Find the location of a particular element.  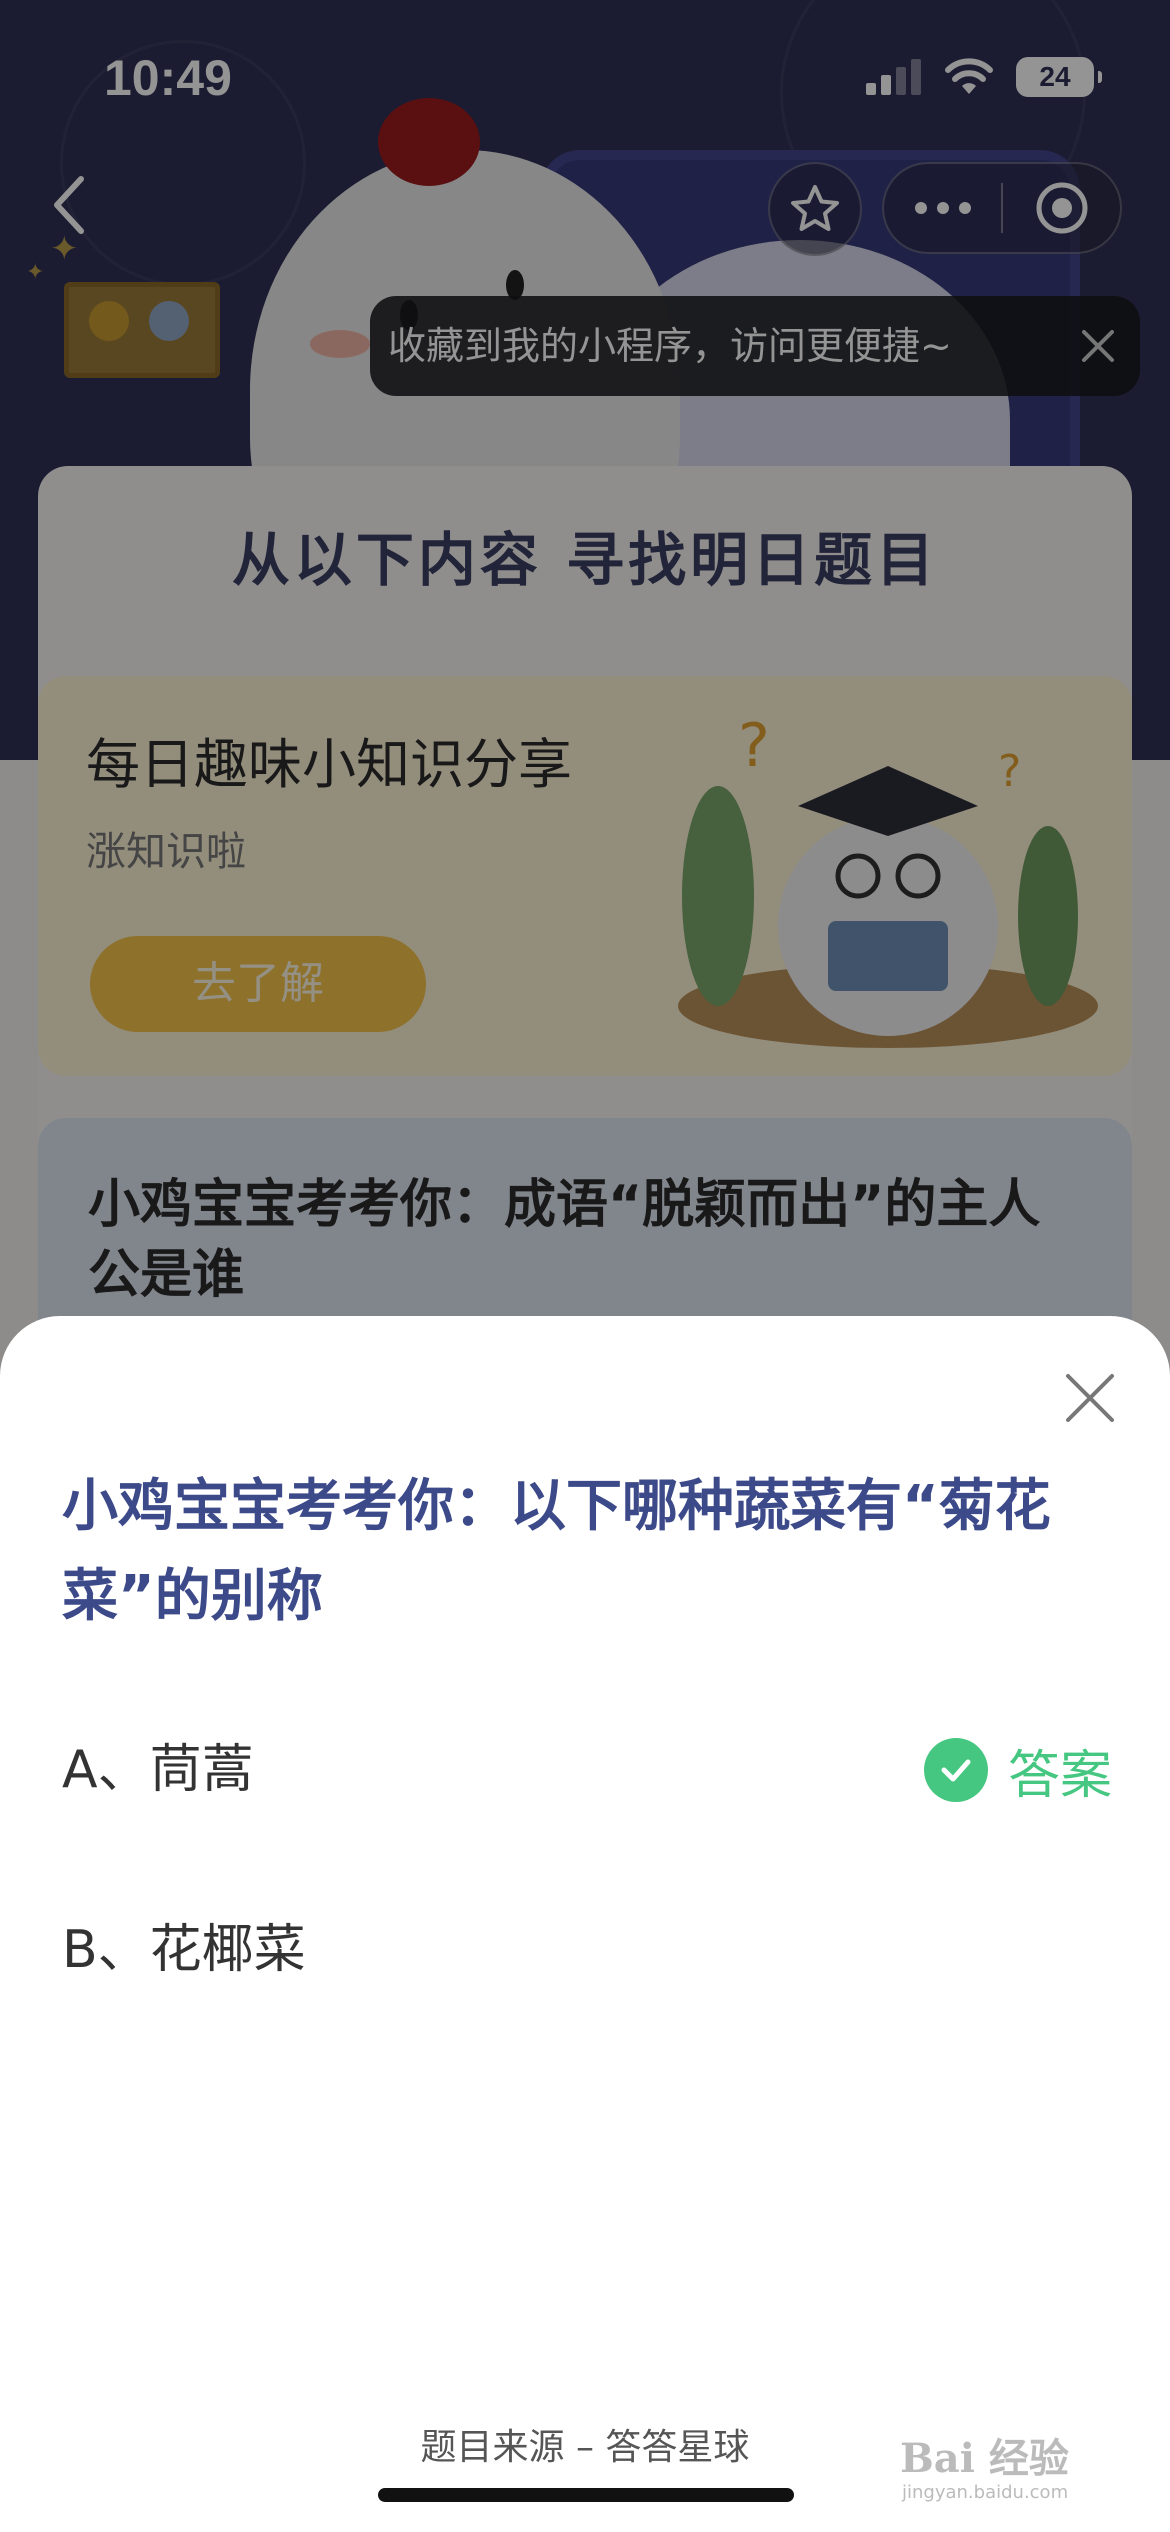

watermark-url: jingyan.baidu.com is located at coordinates (985, 2492).